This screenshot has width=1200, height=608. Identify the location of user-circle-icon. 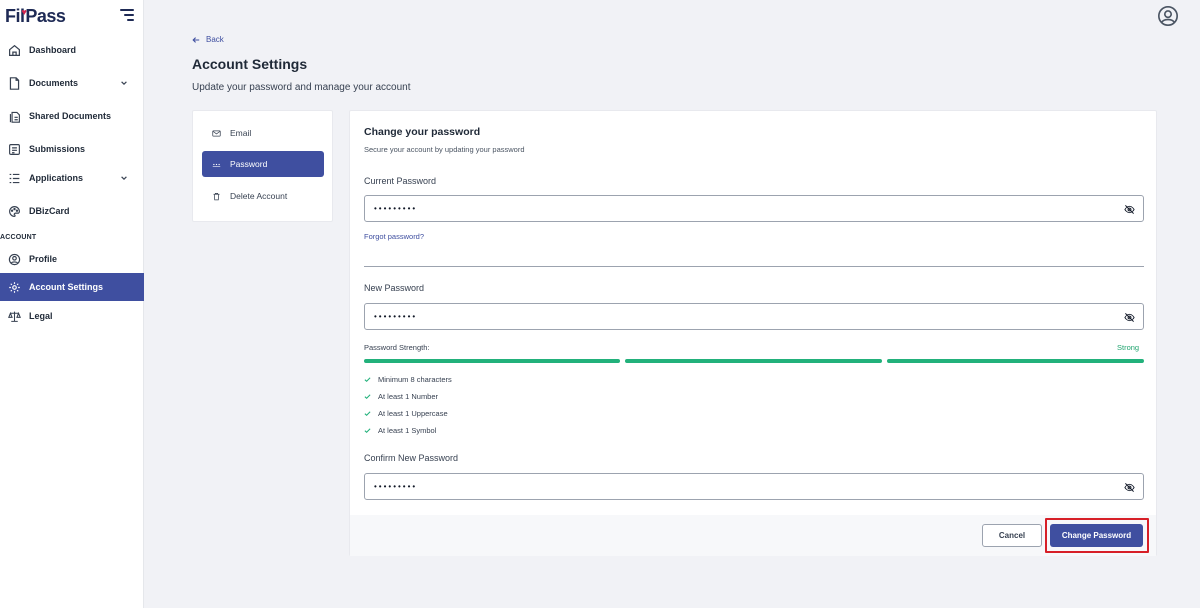
(14, 259).